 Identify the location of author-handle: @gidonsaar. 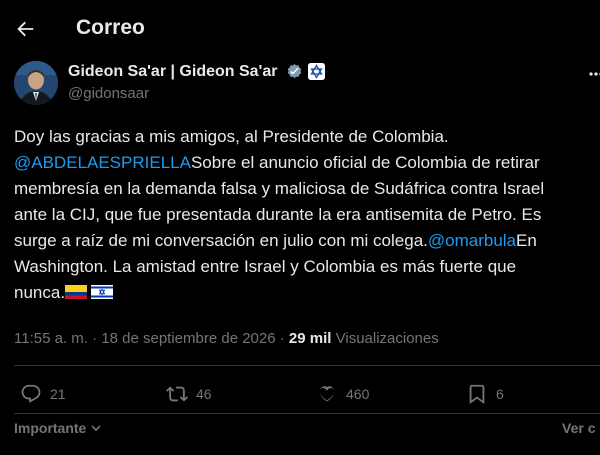
(108, 93).